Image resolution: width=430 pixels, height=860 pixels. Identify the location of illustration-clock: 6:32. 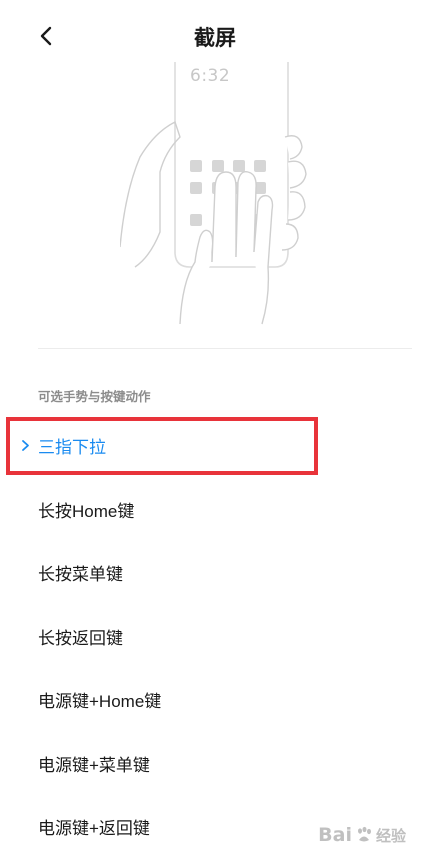
(210, 76).